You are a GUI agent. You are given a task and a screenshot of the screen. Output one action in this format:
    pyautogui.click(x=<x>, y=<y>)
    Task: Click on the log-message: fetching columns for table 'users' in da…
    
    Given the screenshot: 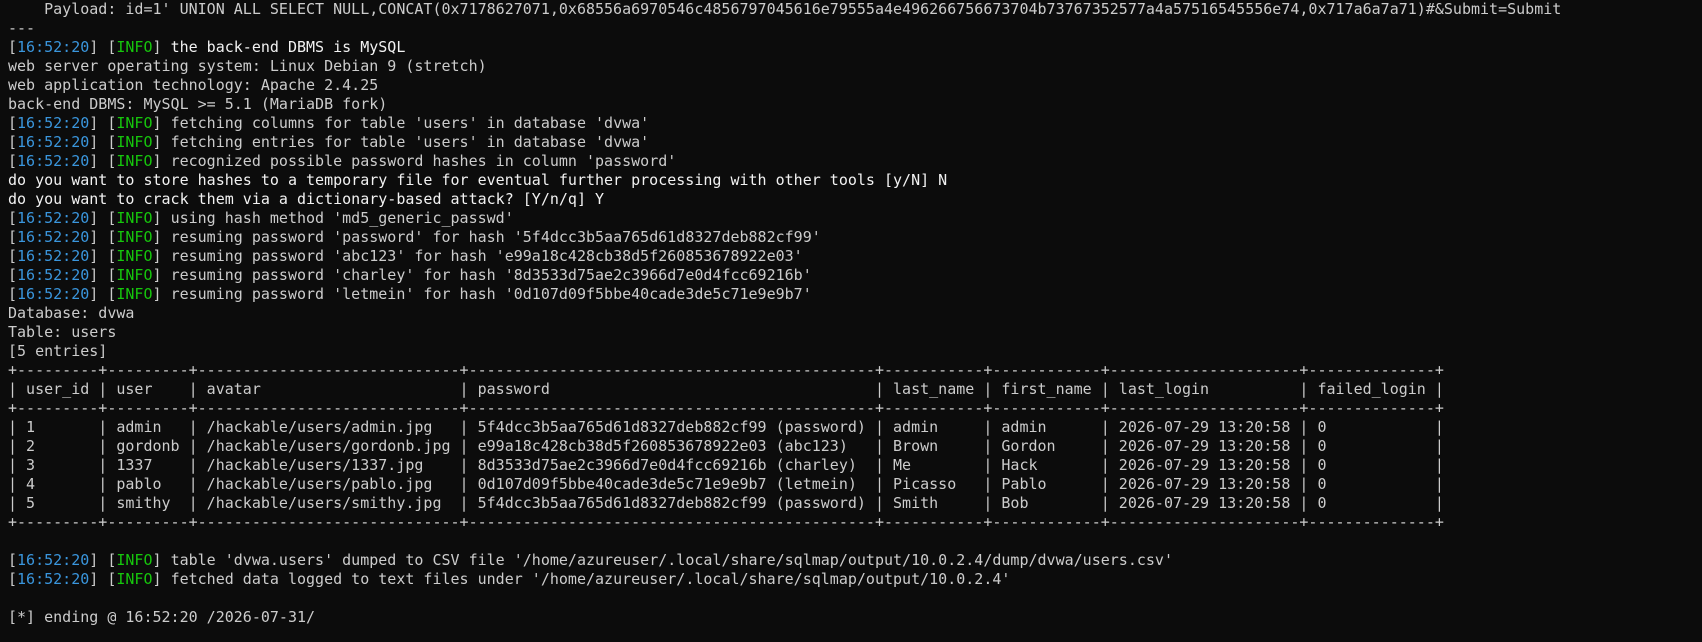 What is the action you would take?
    pyautogui.click(x=410, y=123)
    